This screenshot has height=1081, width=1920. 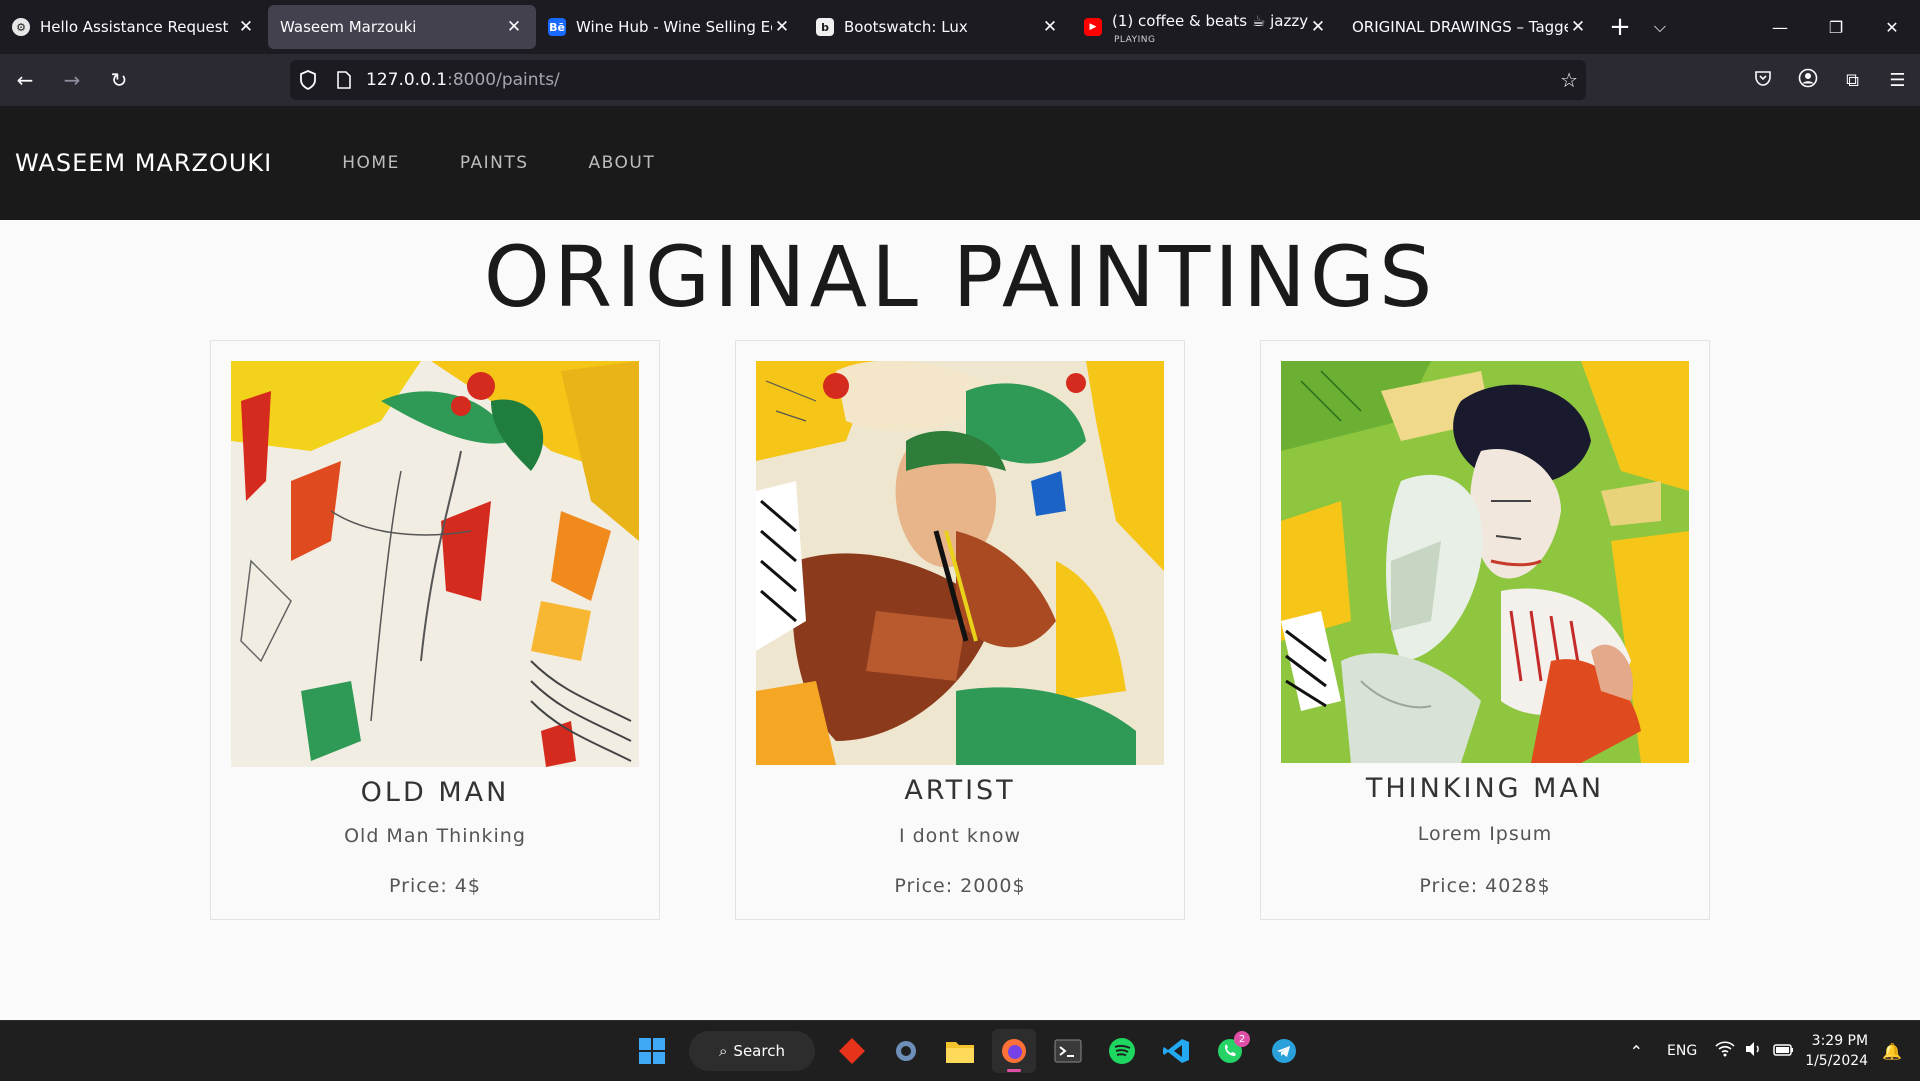 I want to click on tab-label: Bootswatch: Lux, so click(x=906, y=27).